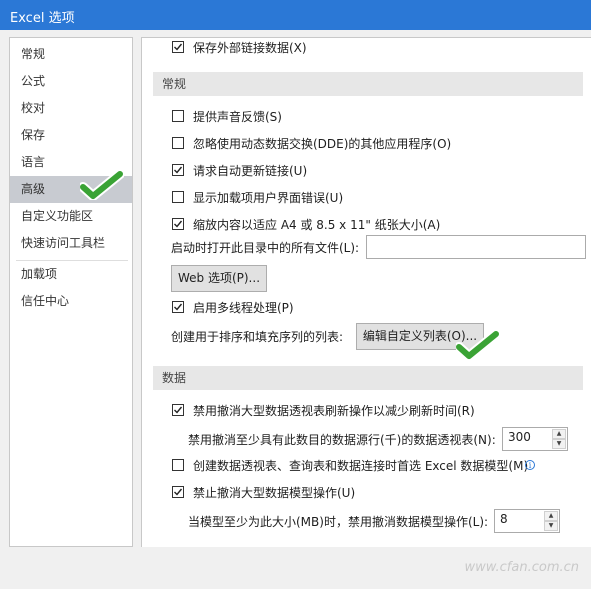 The height and width of the screenshot is (589, 591). I want to click on sidebar-item-save: 保存, so click(71, 135).